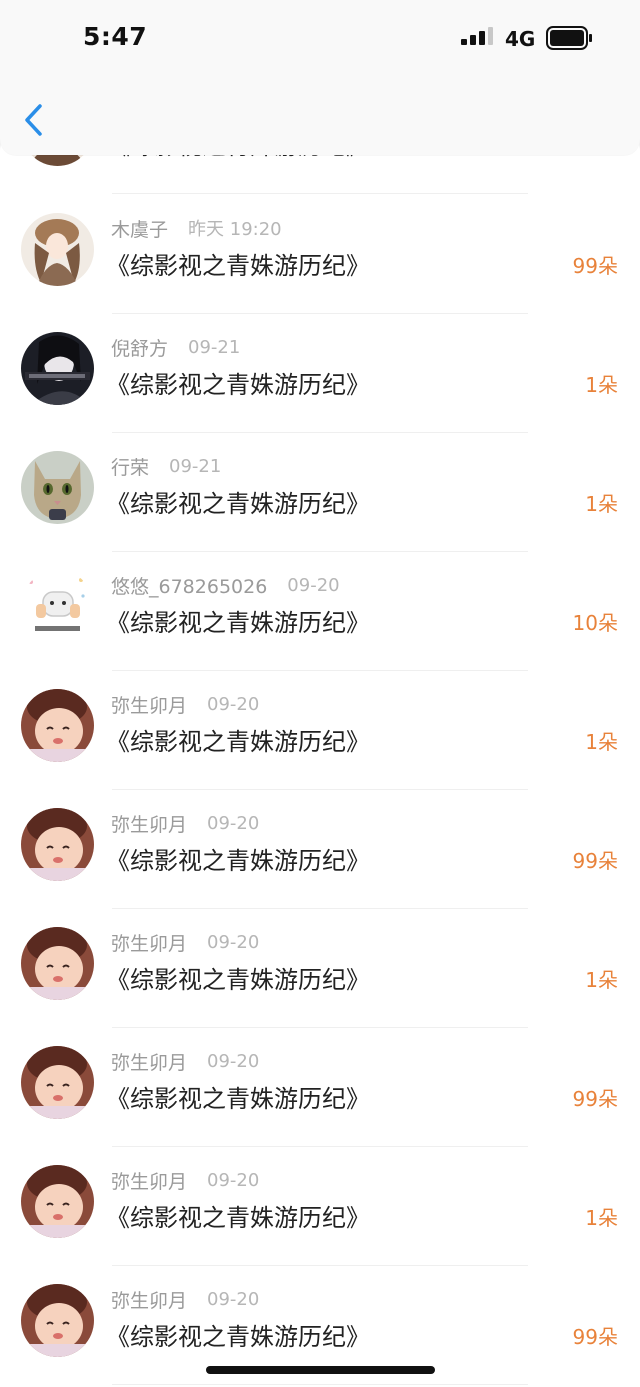  I want to click on row-meta: 木虞子 昨天 19:20, so click(196, 228).